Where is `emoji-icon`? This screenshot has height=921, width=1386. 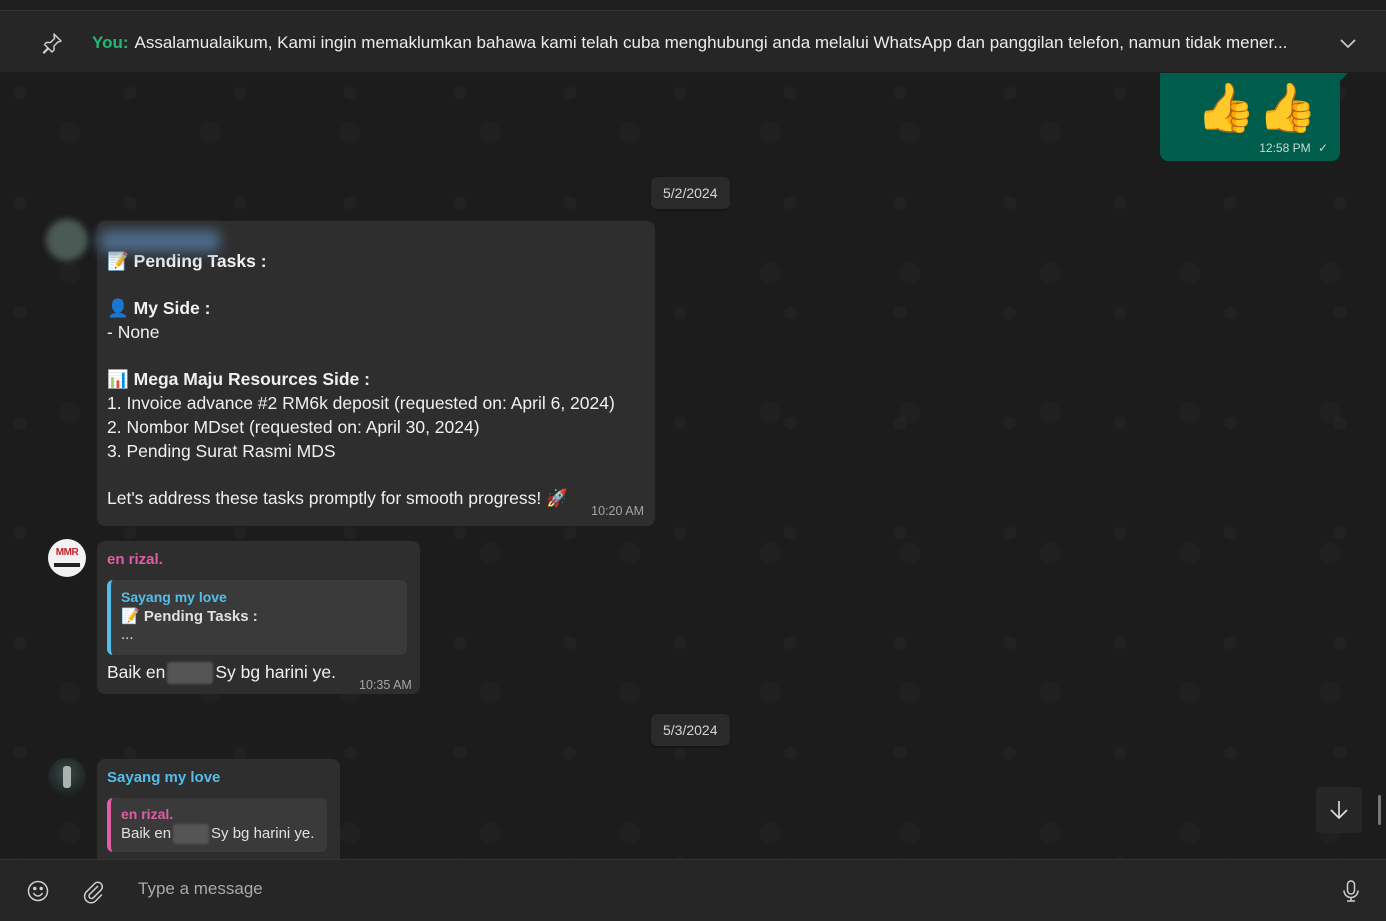 emoji-icon is located at coordinates (38, 891).